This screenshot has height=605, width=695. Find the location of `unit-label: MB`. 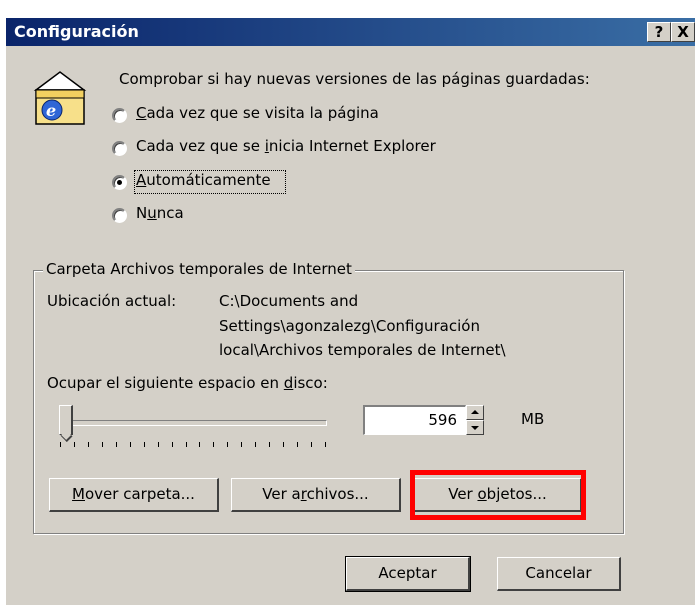

unit-label: MB is located at coordinates (533, 419).